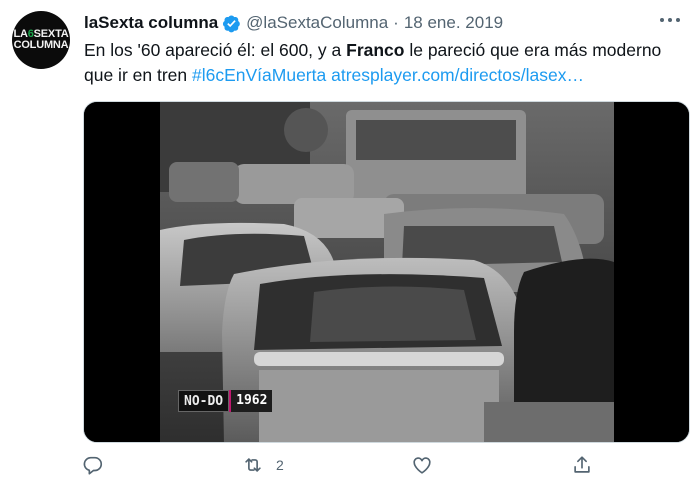  What do you see at coordinates (253, 465) in the screenshot?
I see `retweet-icon` at bounding box center [253, 465].